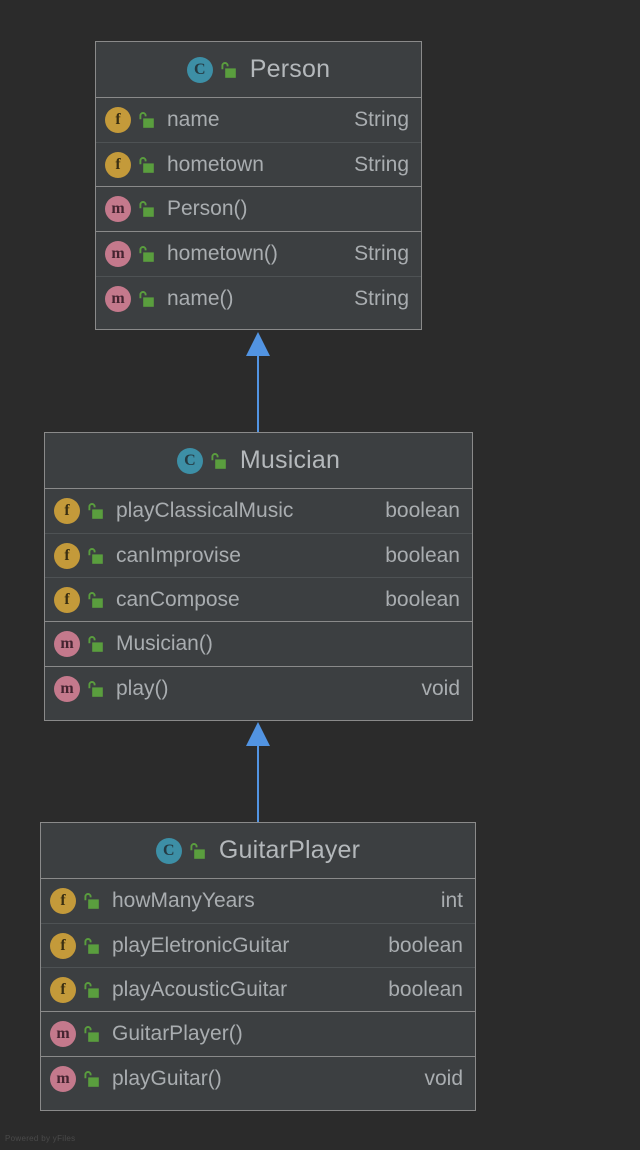 This screenshot has width=640, height=1150. I want to click on field-name: hometown, so click(215, 164).